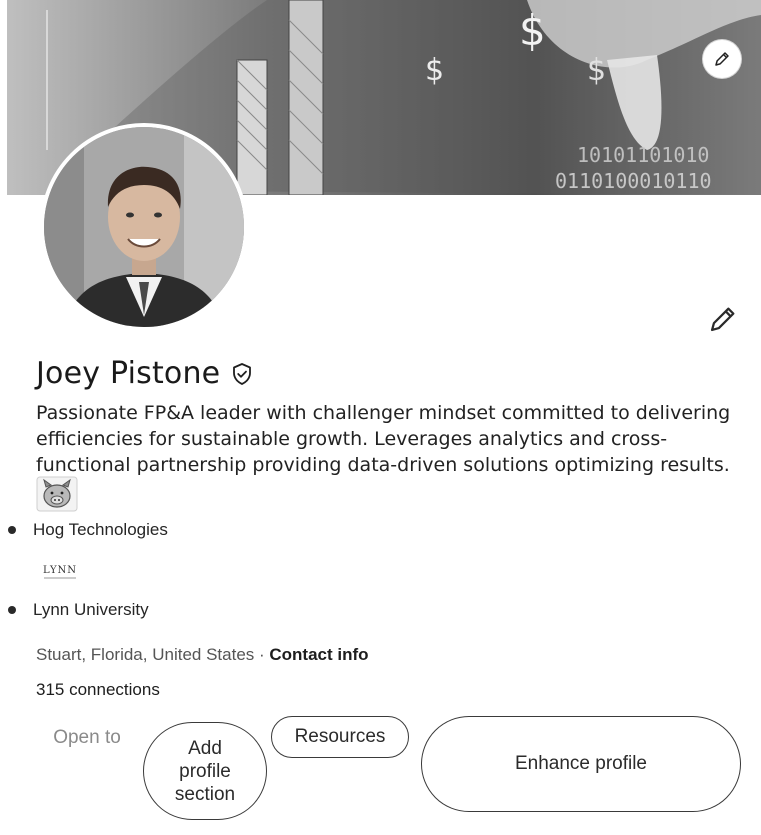 The image size is (761, 835). I want to click on lynn-university-logo: LYNN, so click(60, 573).